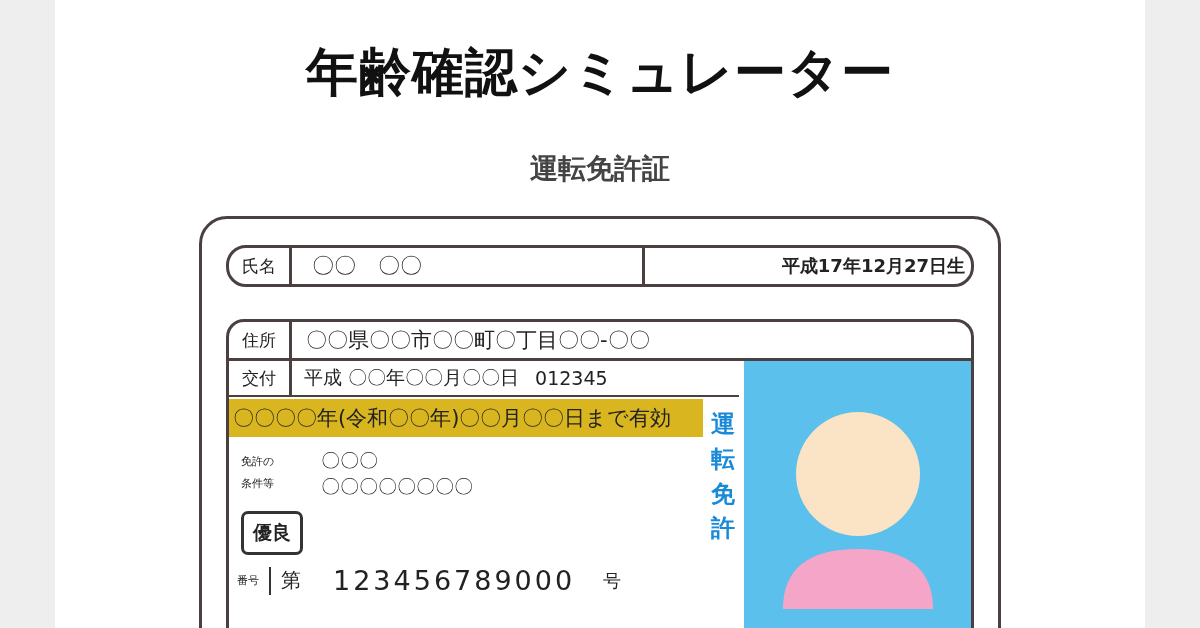  I want to click on conditions-value: 〇〇〇, so click(350, 460).